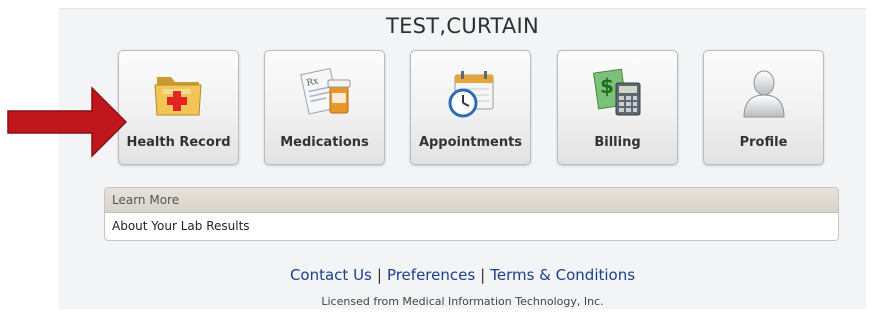  I want to click on preferences-link: Preferences, so click(431, 275).